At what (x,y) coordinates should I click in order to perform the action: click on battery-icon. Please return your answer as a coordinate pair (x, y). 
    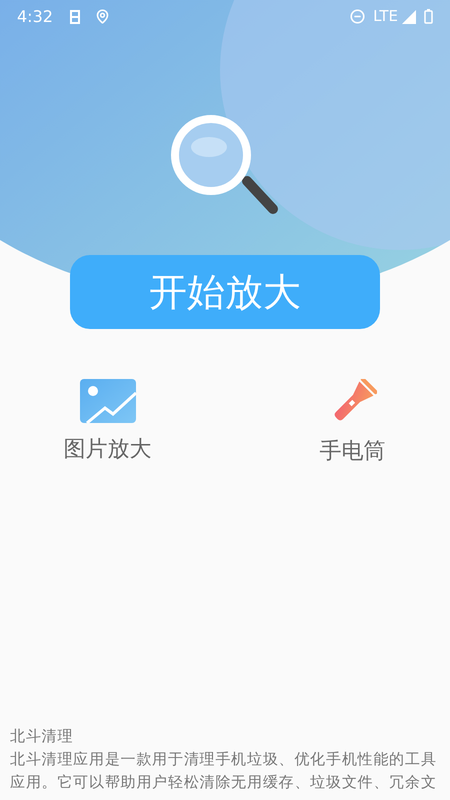
    Looking at the image, I should click on (428, 16).